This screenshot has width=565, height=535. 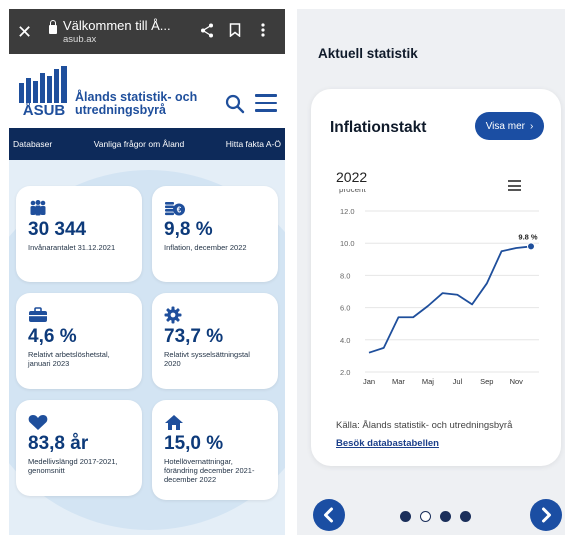 I want to click on chart-year: 2022, so click(x=352, y=177).